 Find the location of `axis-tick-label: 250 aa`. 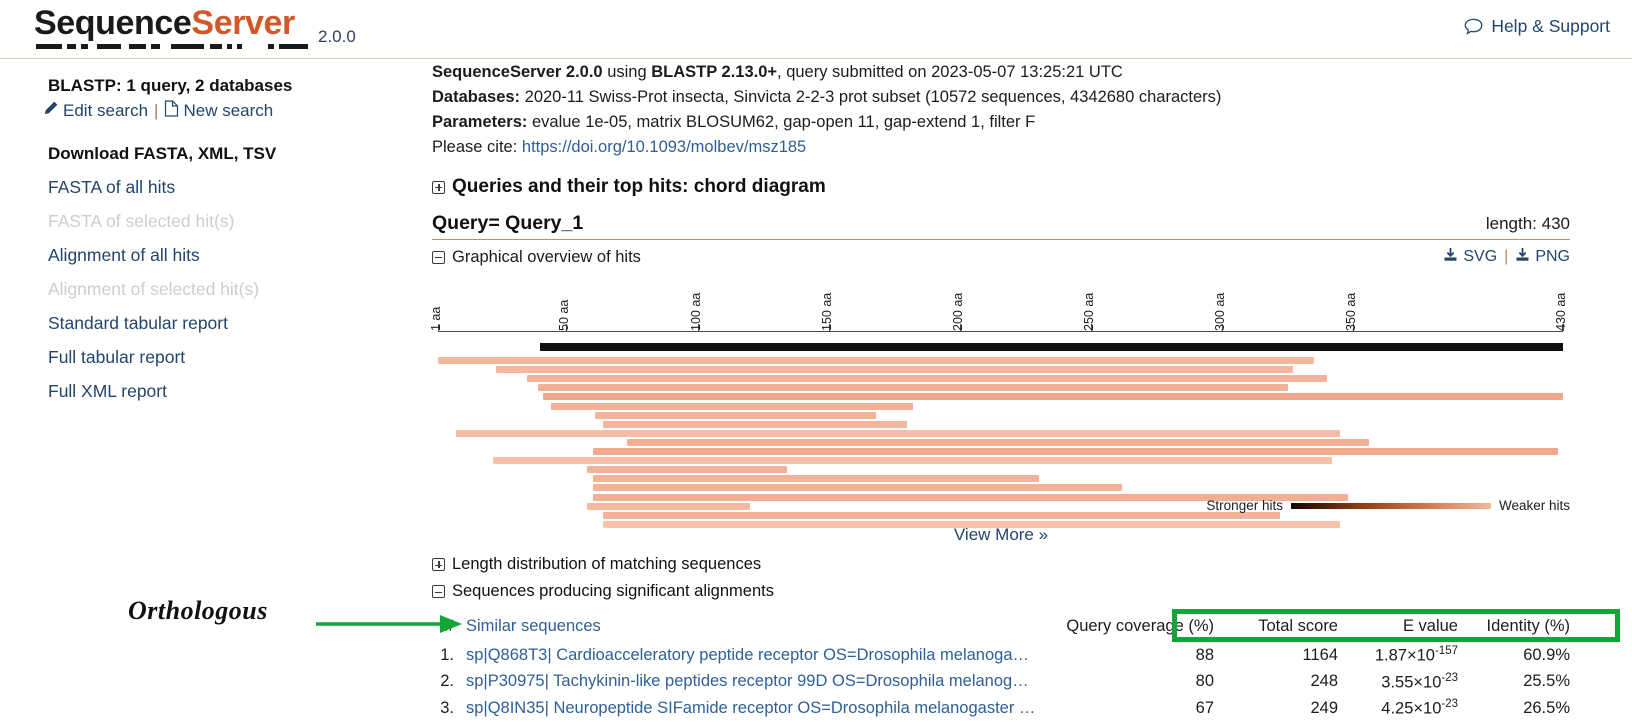

axis-tick-label: 250 aa is located at coordinates (1088, 311).